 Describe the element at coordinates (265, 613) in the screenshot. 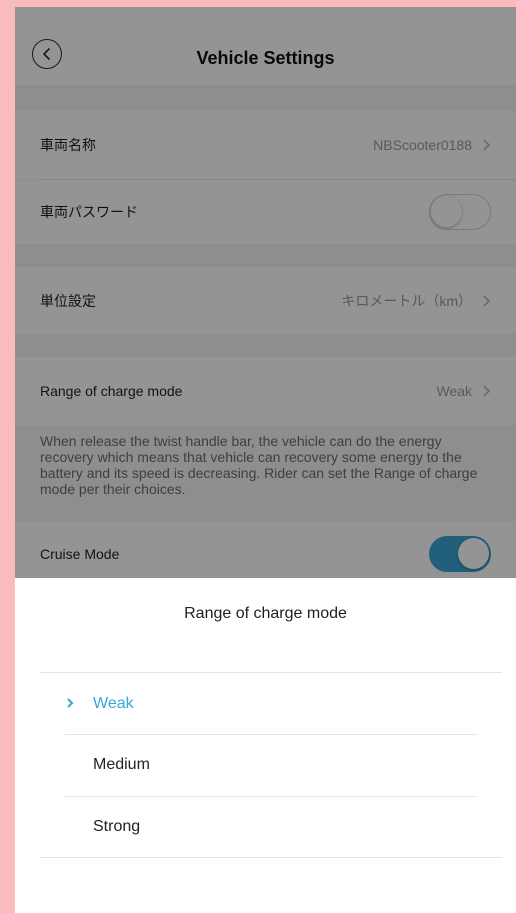

I see `sheet-title: Range of charge mode` at that location.